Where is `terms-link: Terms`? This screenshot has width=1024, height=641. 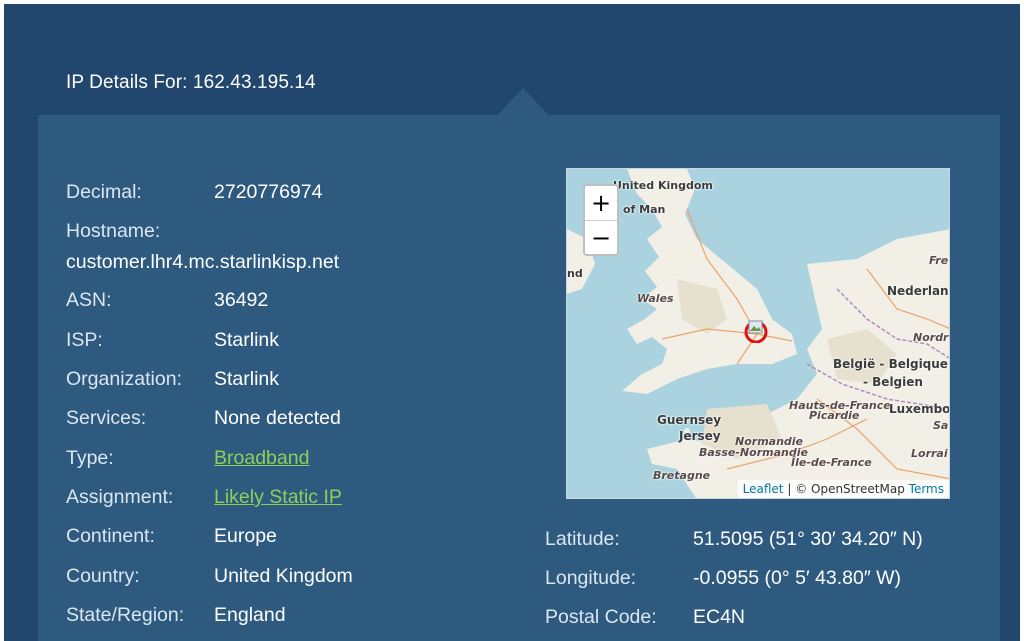 terms-link: Terms is located at coordinates (926, 489).